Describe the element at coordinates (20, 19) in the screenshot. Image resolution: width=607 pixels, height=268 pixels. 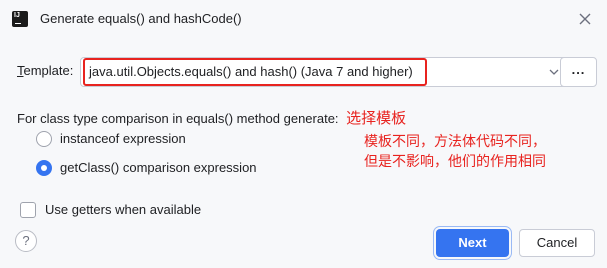
I see `intellij-idea-icon: IJ` at that location.